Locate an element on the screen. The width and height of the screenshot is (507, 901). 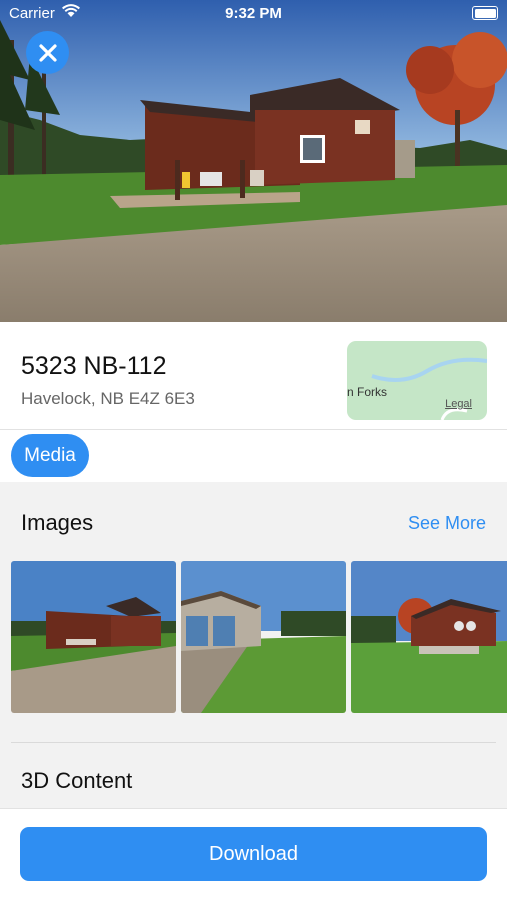
close-button is located at coordinates (47, 52).